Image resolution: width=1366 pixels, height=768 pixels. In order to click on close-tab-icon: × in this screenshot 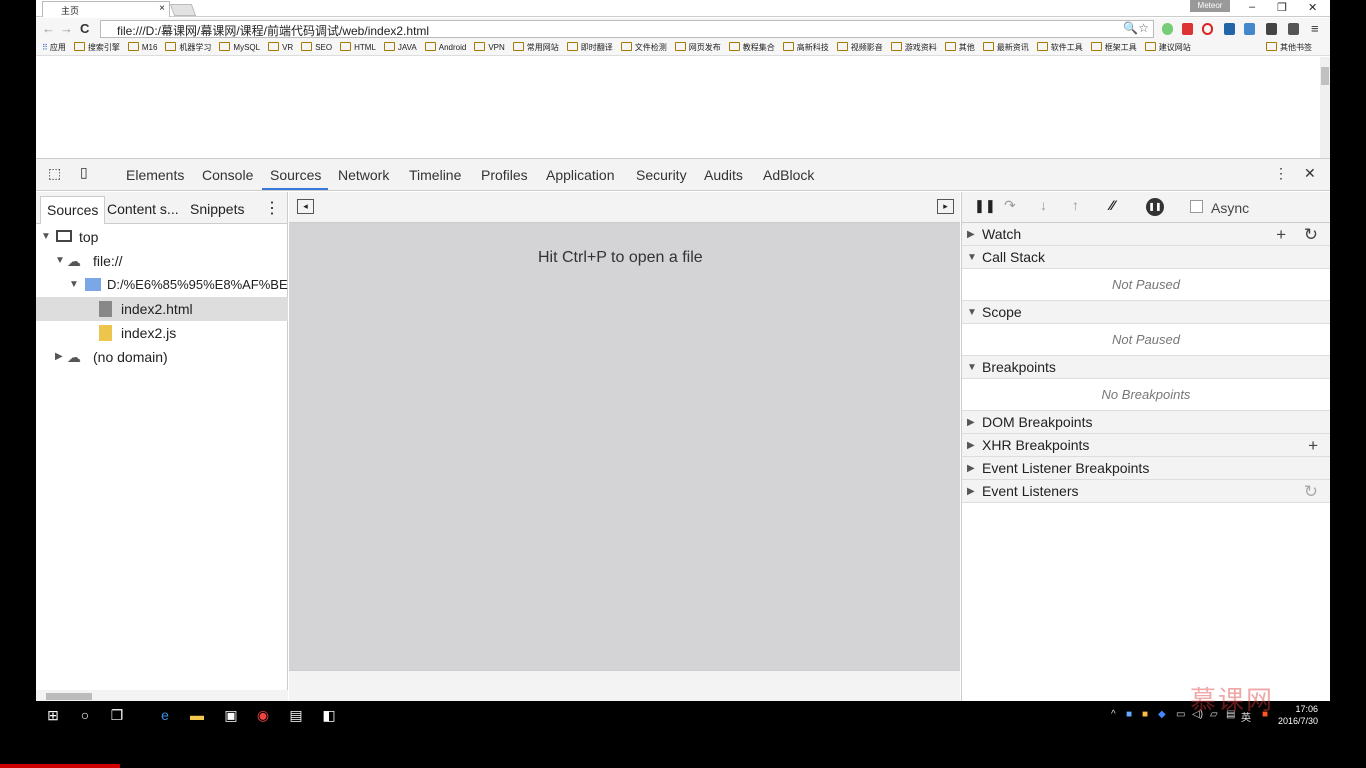, I will do `click(162, 8)`.